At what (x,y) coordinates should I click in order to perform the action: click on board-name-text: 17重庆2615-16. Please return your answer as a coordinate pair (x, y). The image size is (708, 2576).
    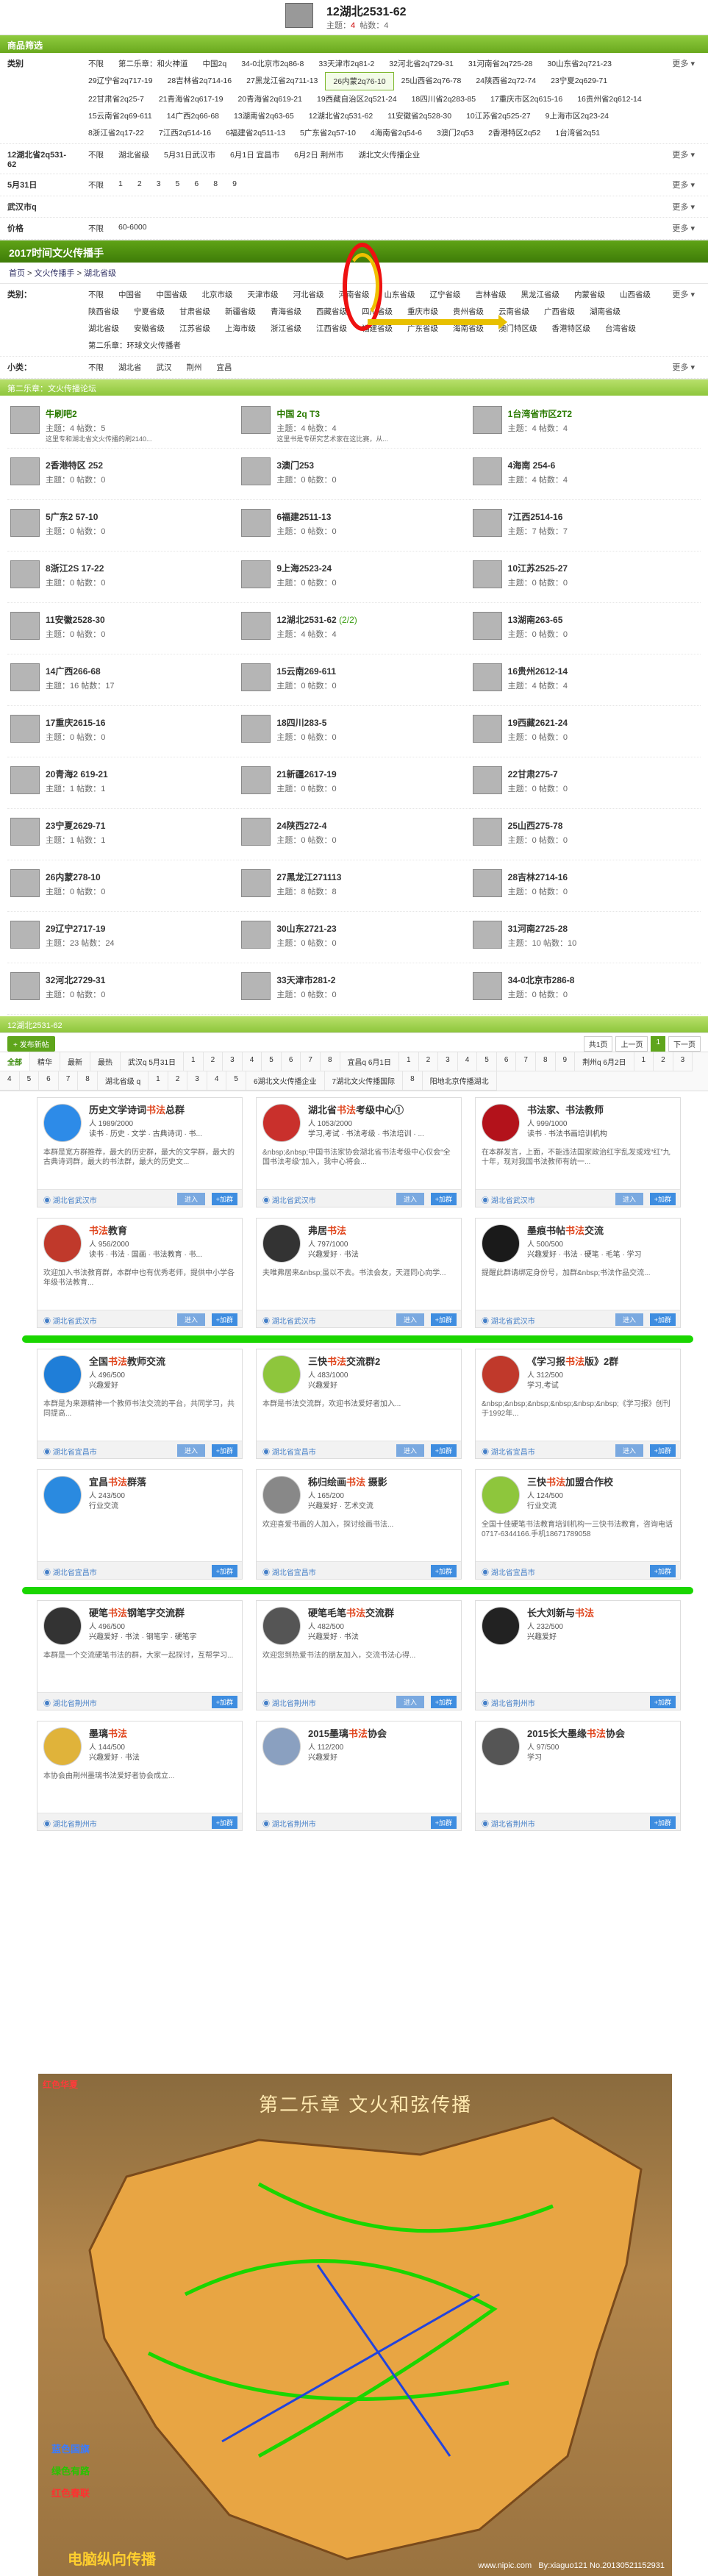
    Looking at the image, I should click on (75, 723).